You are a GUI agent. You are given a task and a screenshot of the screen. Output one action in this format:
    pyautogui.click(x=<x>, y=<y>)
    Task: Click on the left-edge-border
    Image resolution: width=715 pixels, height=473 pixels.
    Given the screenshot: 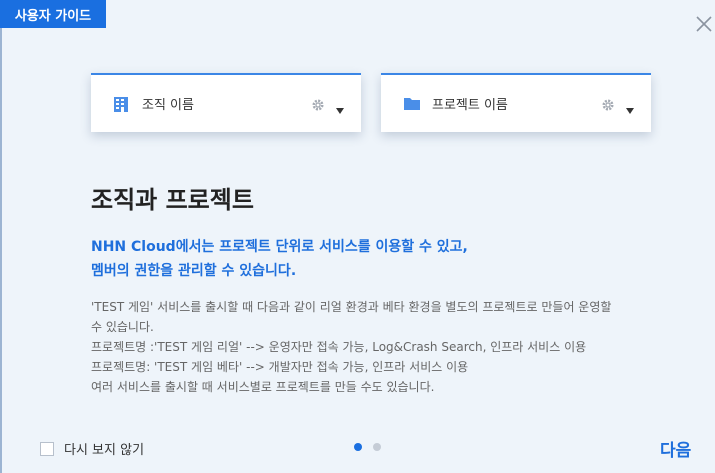 What is the action you would take?
    pyautogui.click(x=1, y=250)
    